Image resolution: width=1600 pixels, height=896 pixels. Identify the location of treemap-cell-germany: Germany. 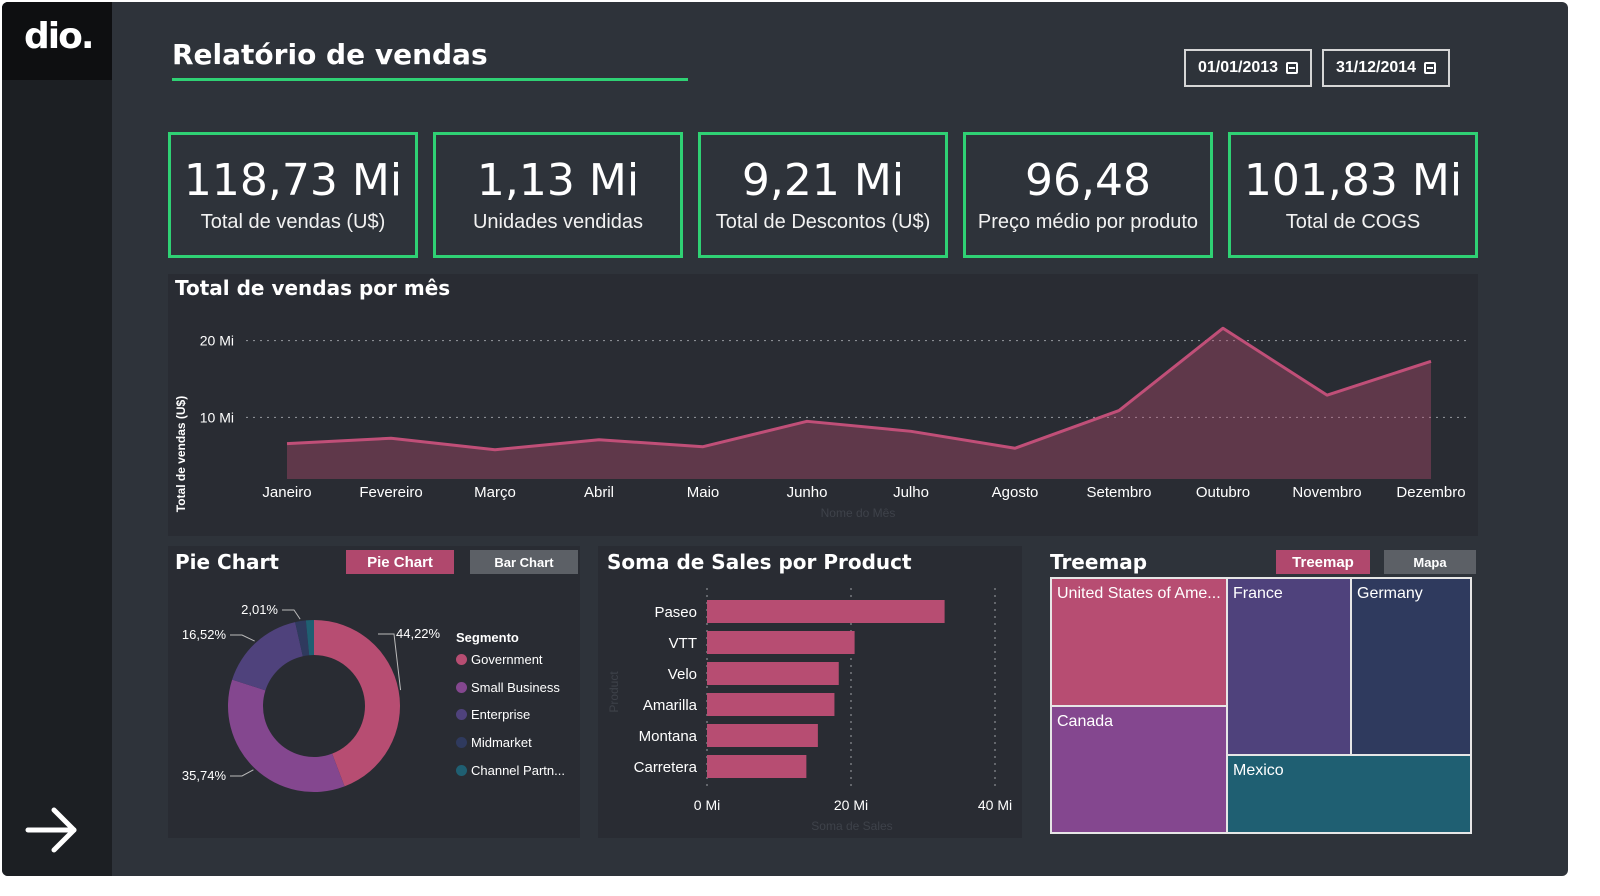
(1411, 666).